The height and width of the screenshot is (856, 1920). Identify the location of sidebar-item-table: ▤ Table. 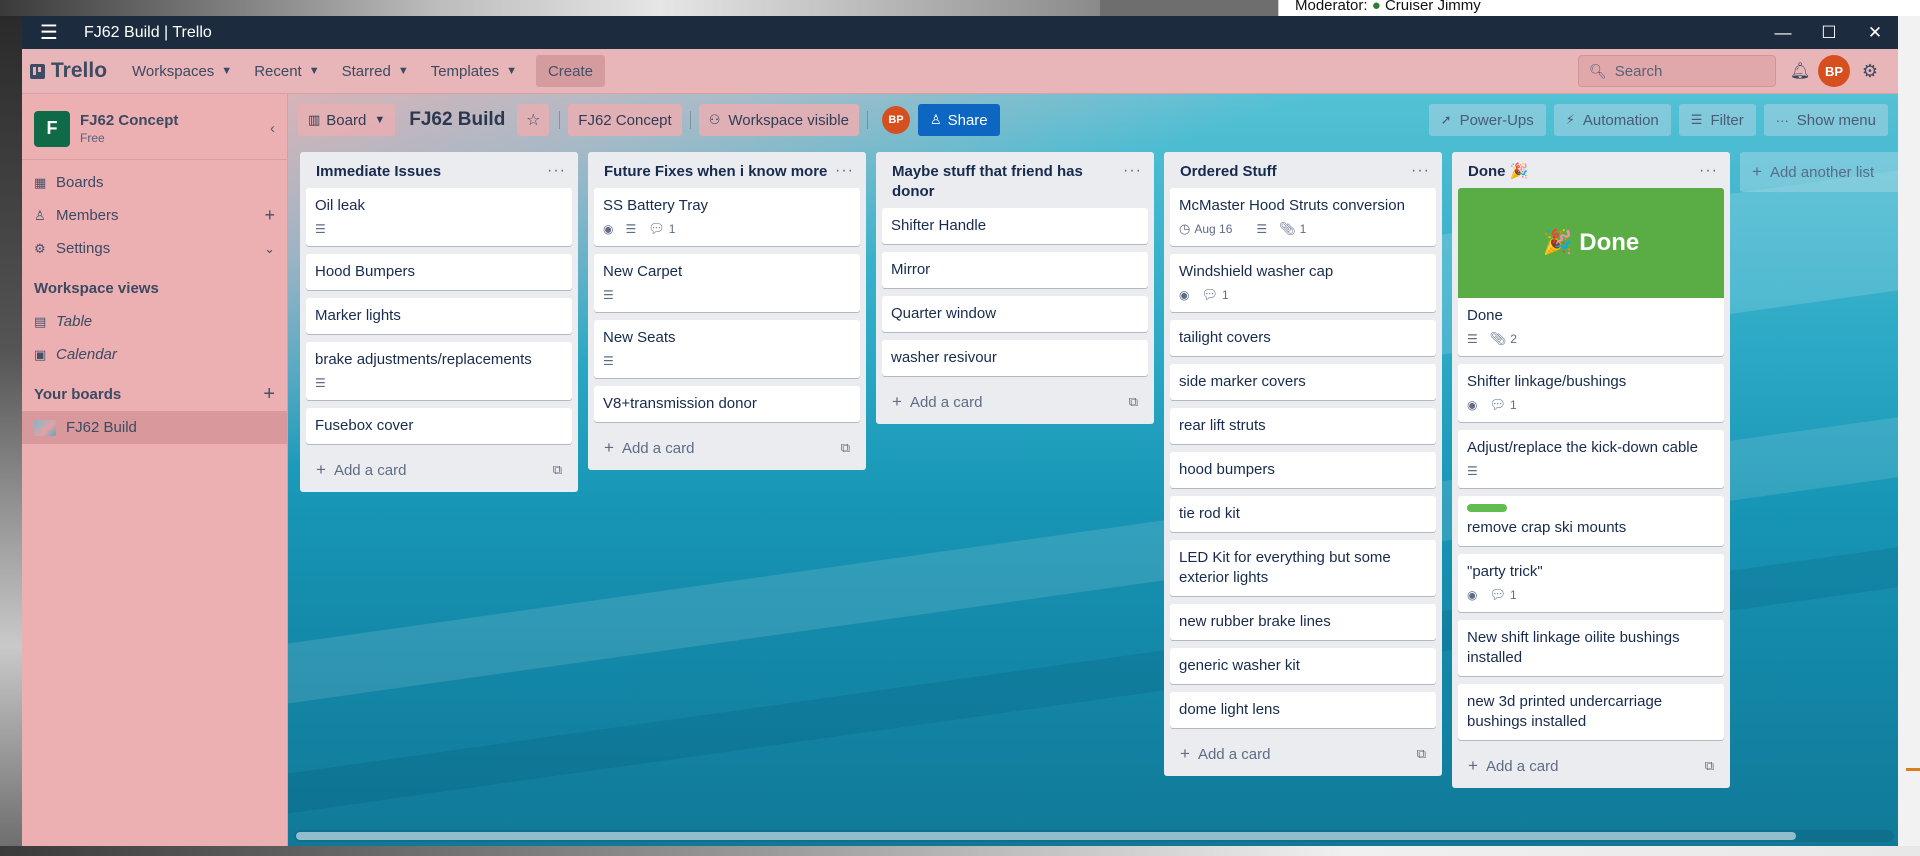
(154, 321).